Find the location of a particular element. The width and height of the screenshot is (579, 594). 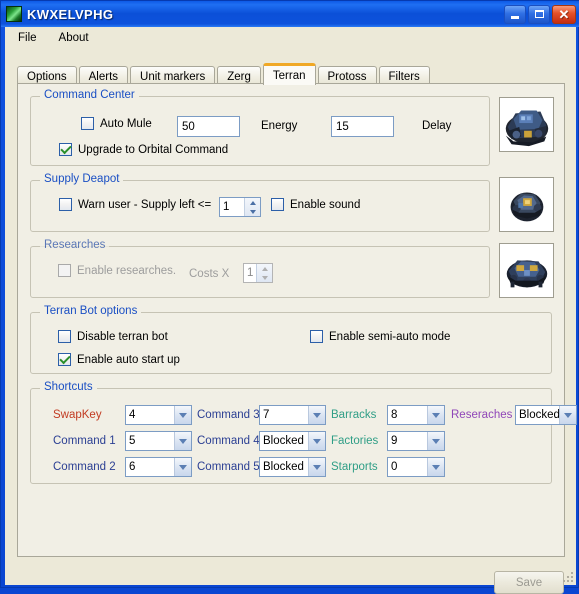

shortcut-value-command-5: Blocked is located at coordinates (283, 467).